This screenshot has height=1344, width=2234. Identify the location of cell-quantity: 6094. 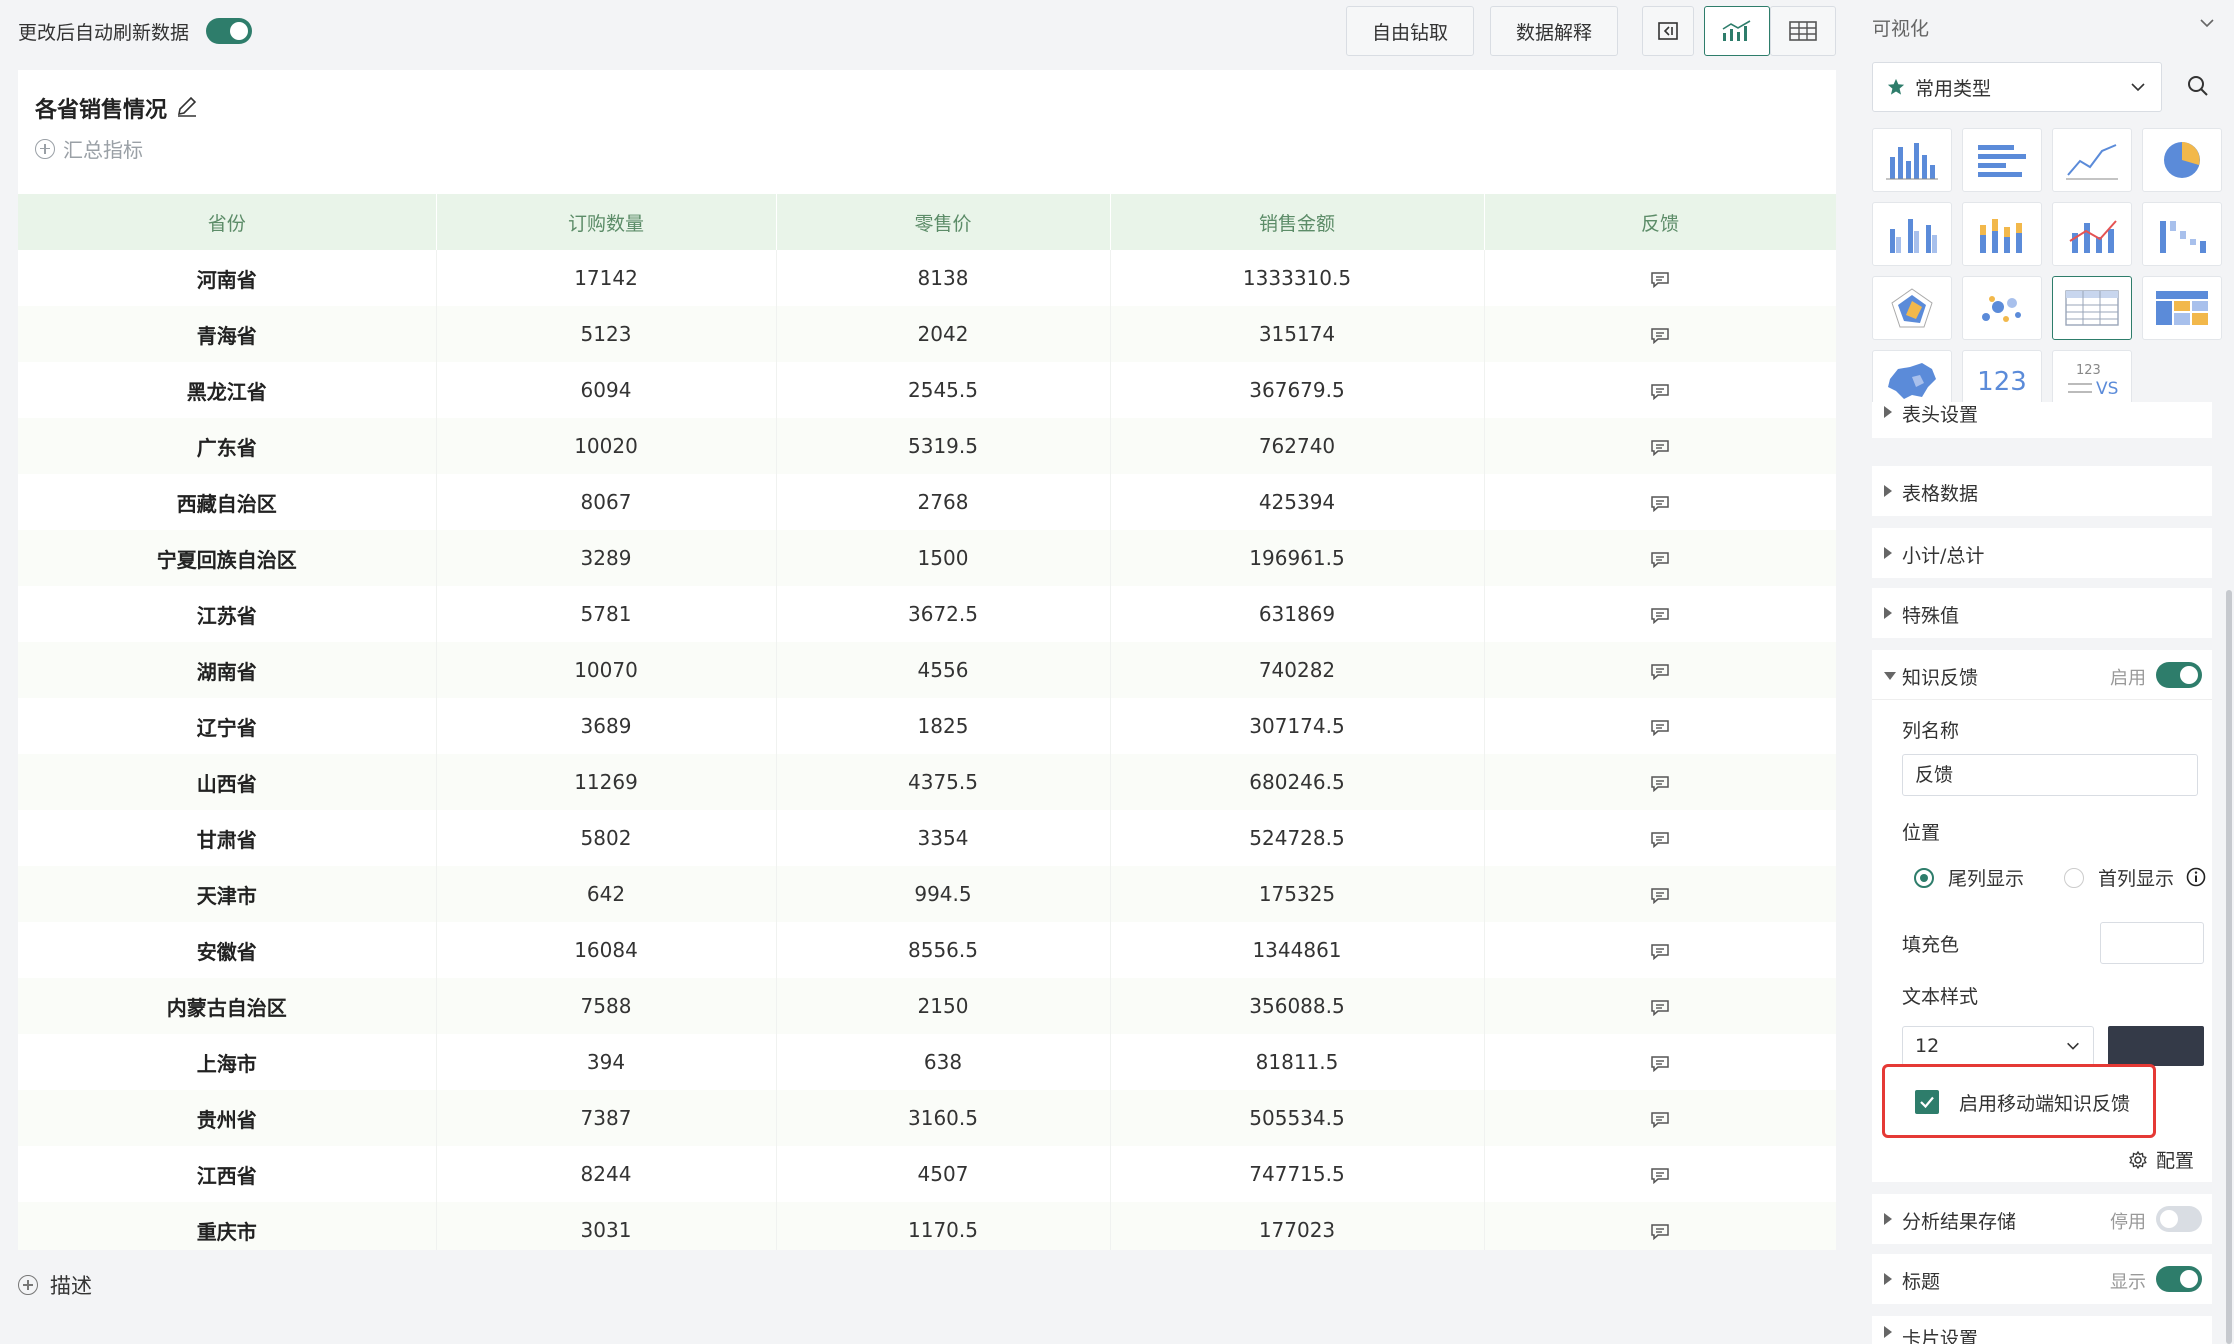
(606, 390).